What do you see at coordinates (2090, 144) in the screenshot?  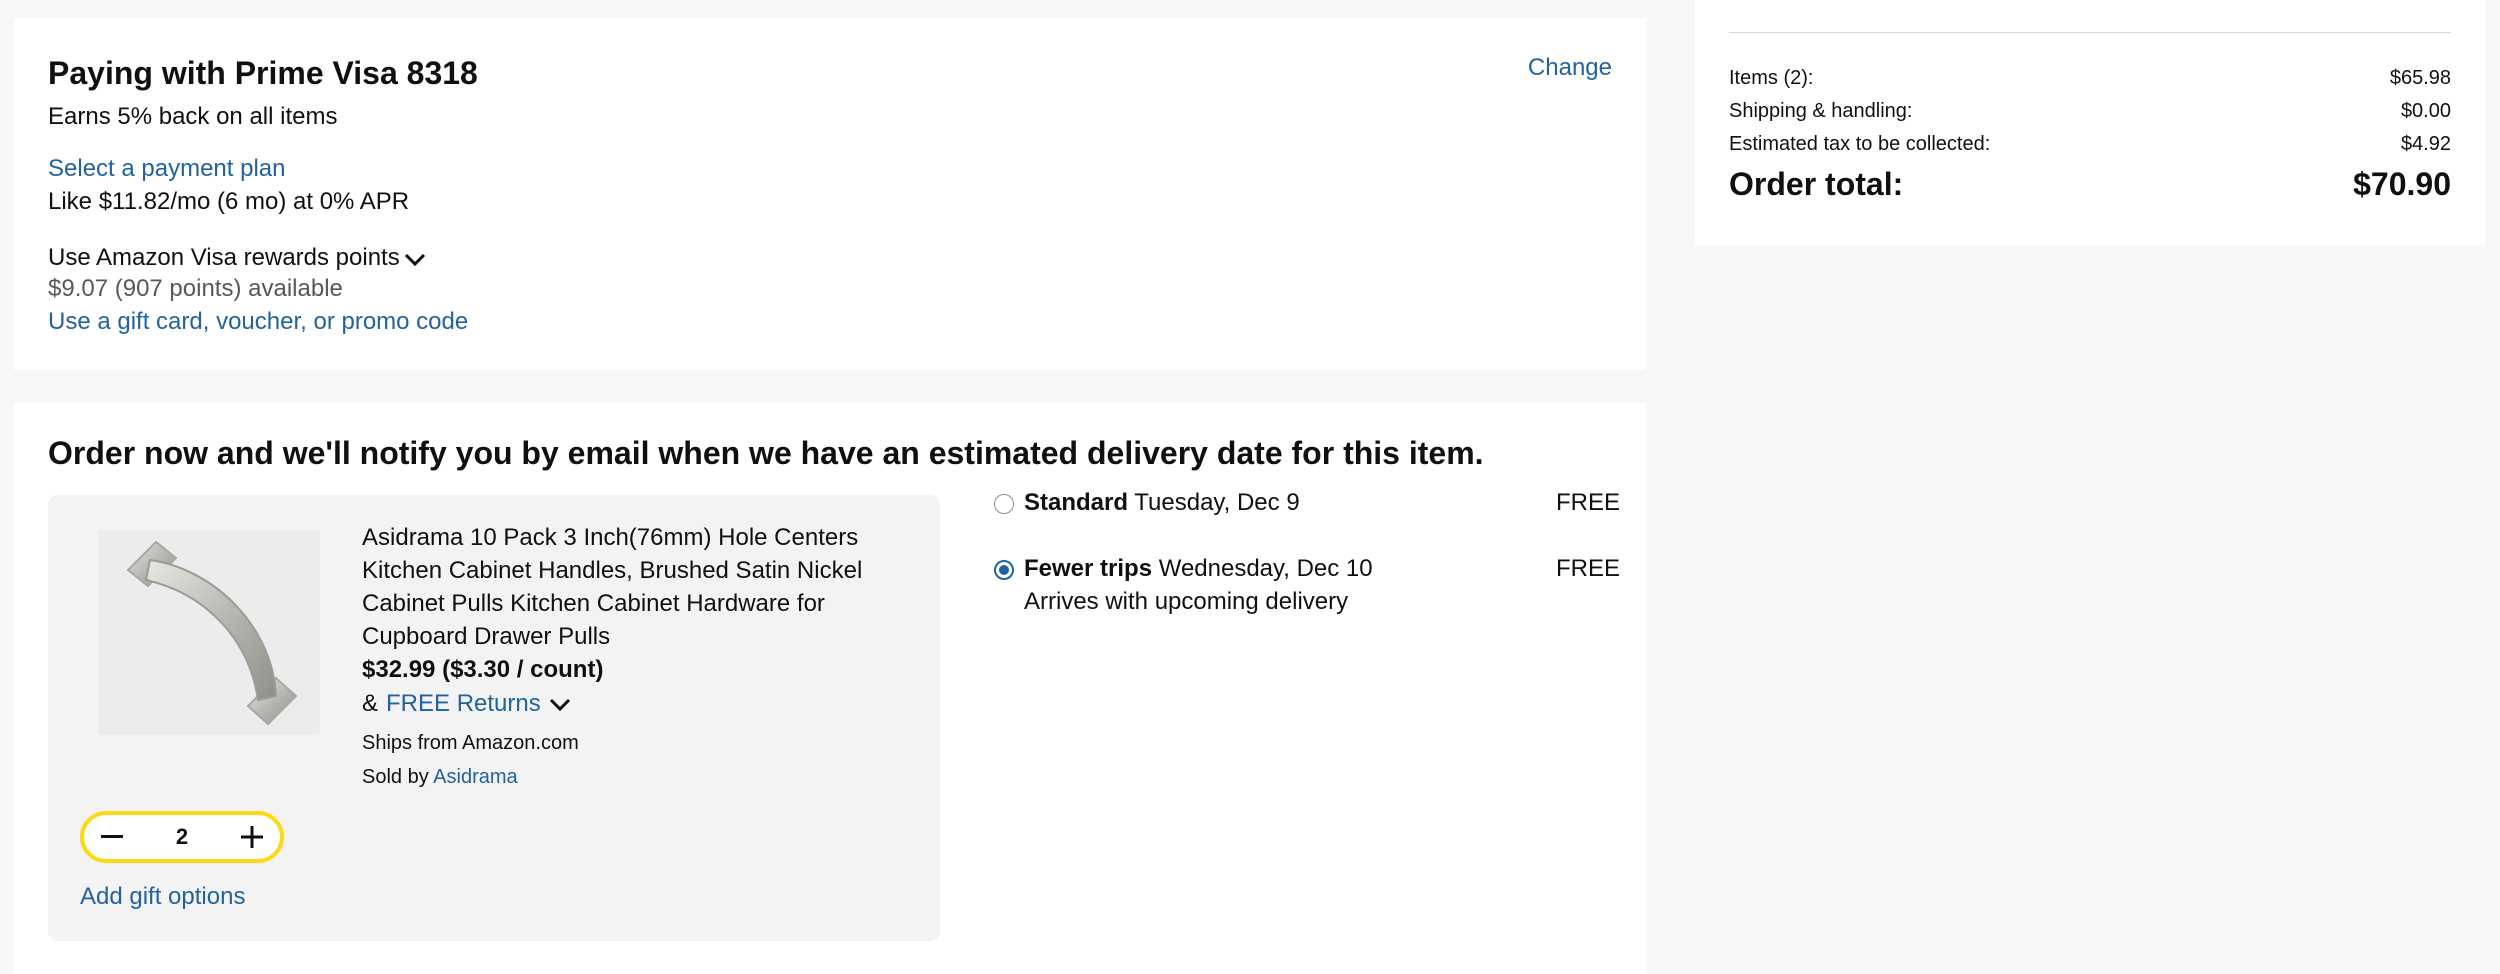 I see `summary-row-tax: Estimated tax to be collected: $4.92` at bounding box center [2090, 144].